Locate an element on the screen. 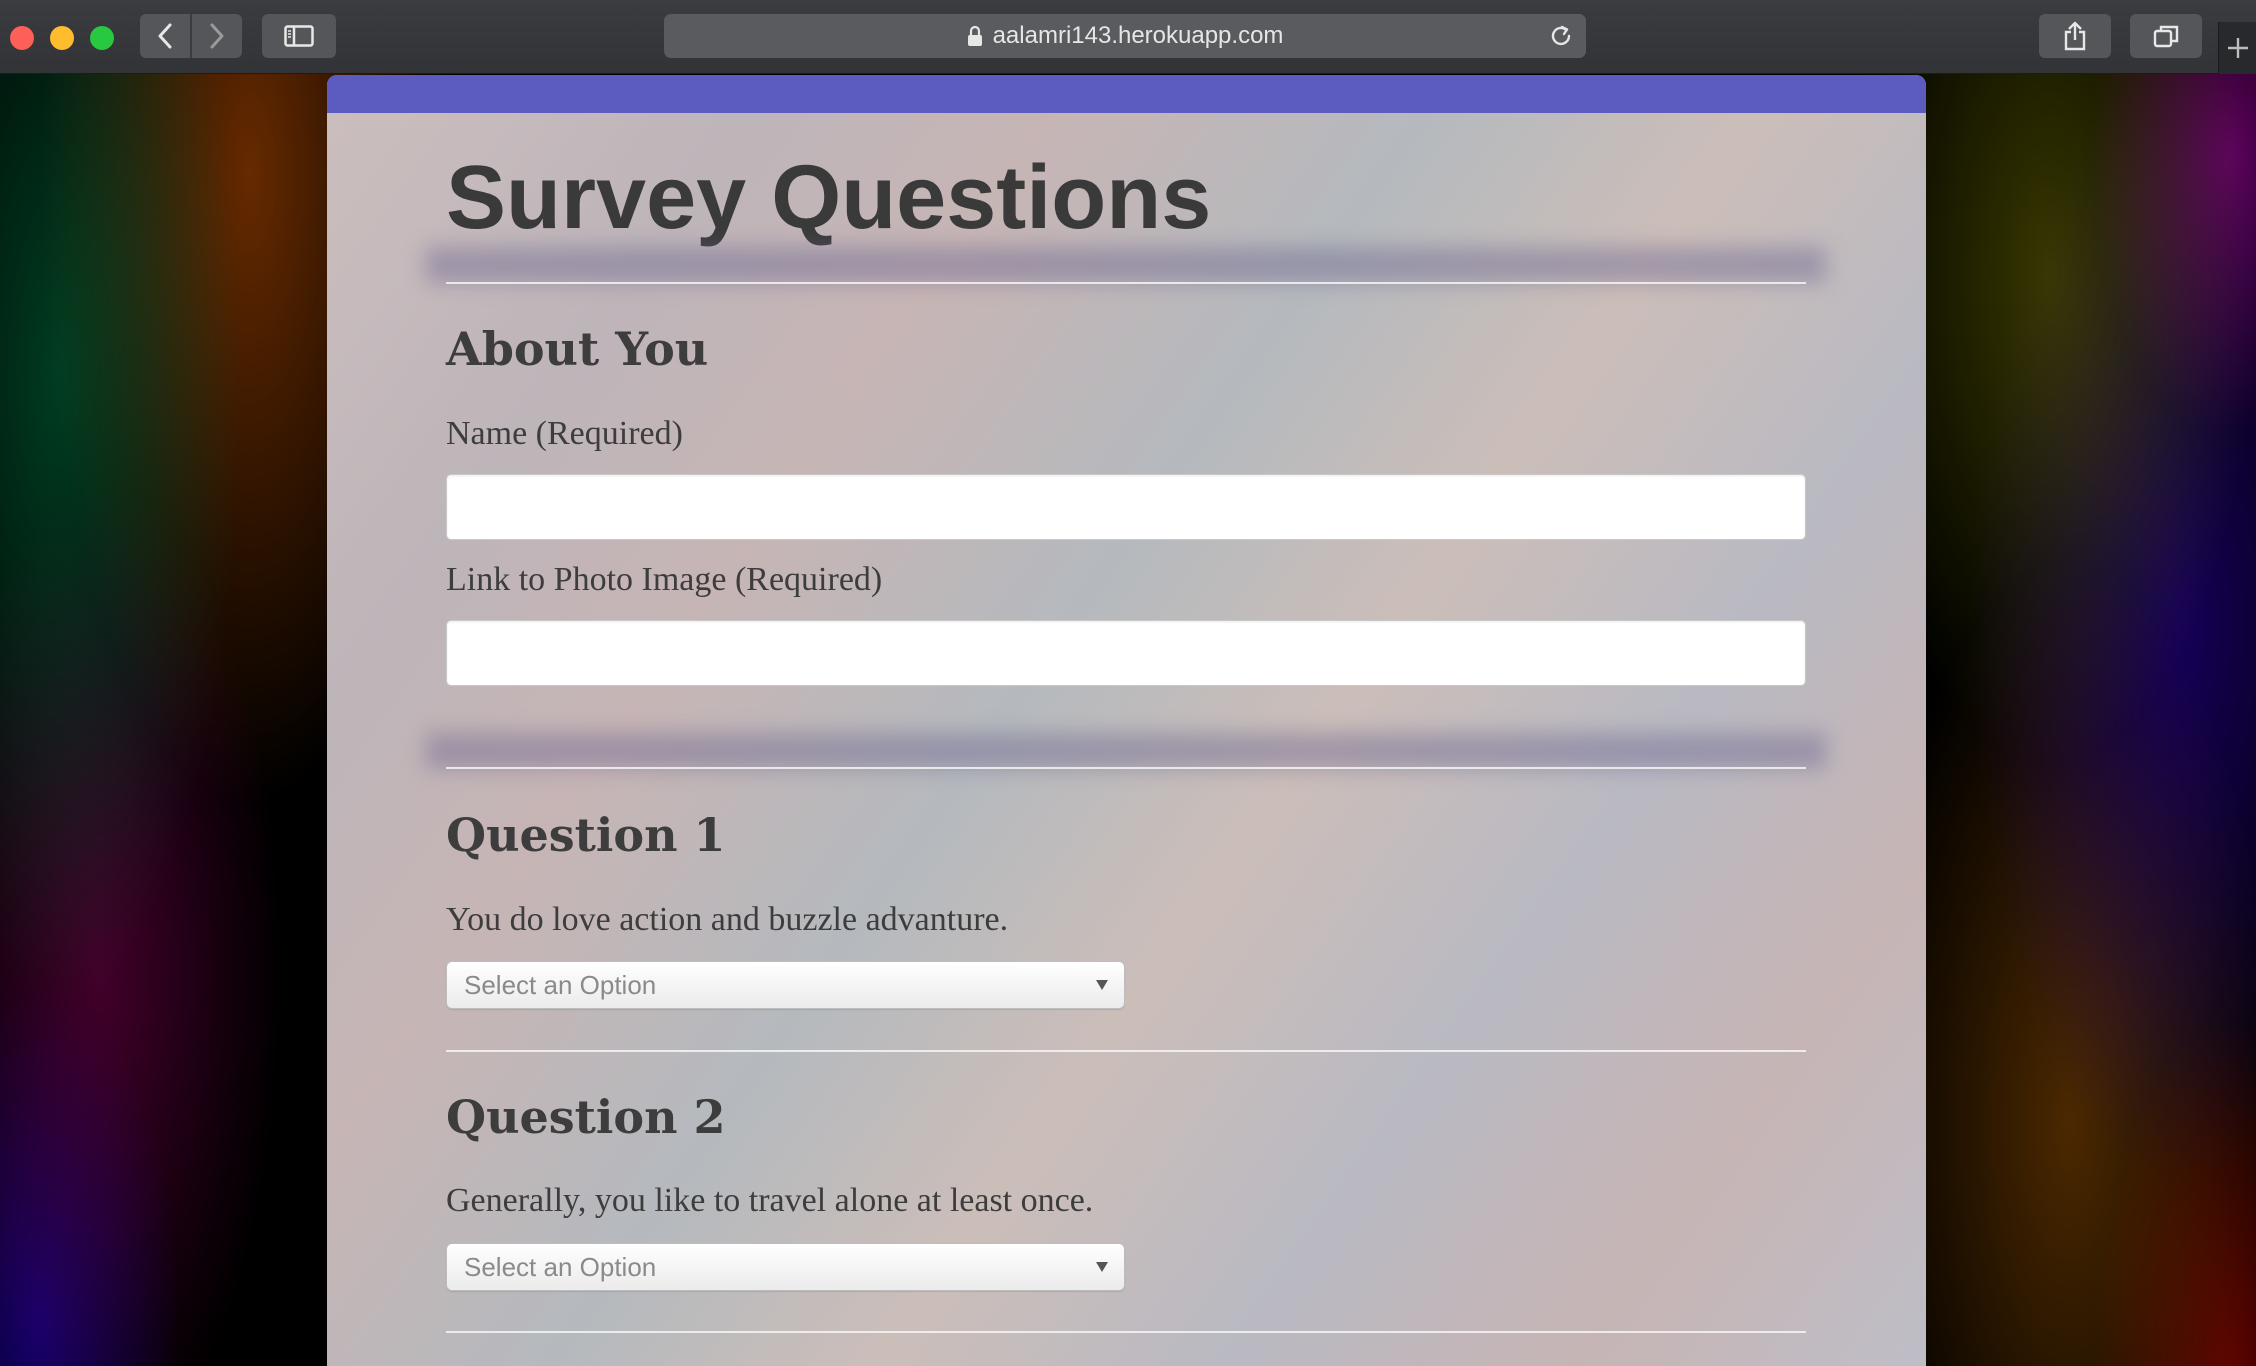 This screenshot has width=2256, height=1366. url-text: aalamri143.herokuapp.com is located at coordinates (1138, 35).